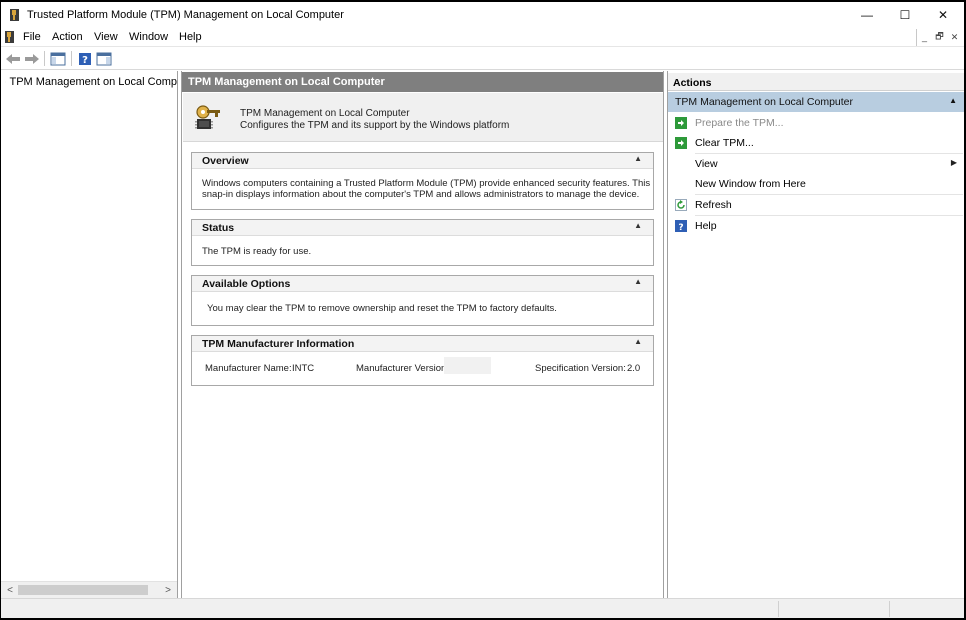 Image resolution: width=966 pixels, height=620 pixels. I want to click on mdi-restore-button: 🗗, so click(939, 37).